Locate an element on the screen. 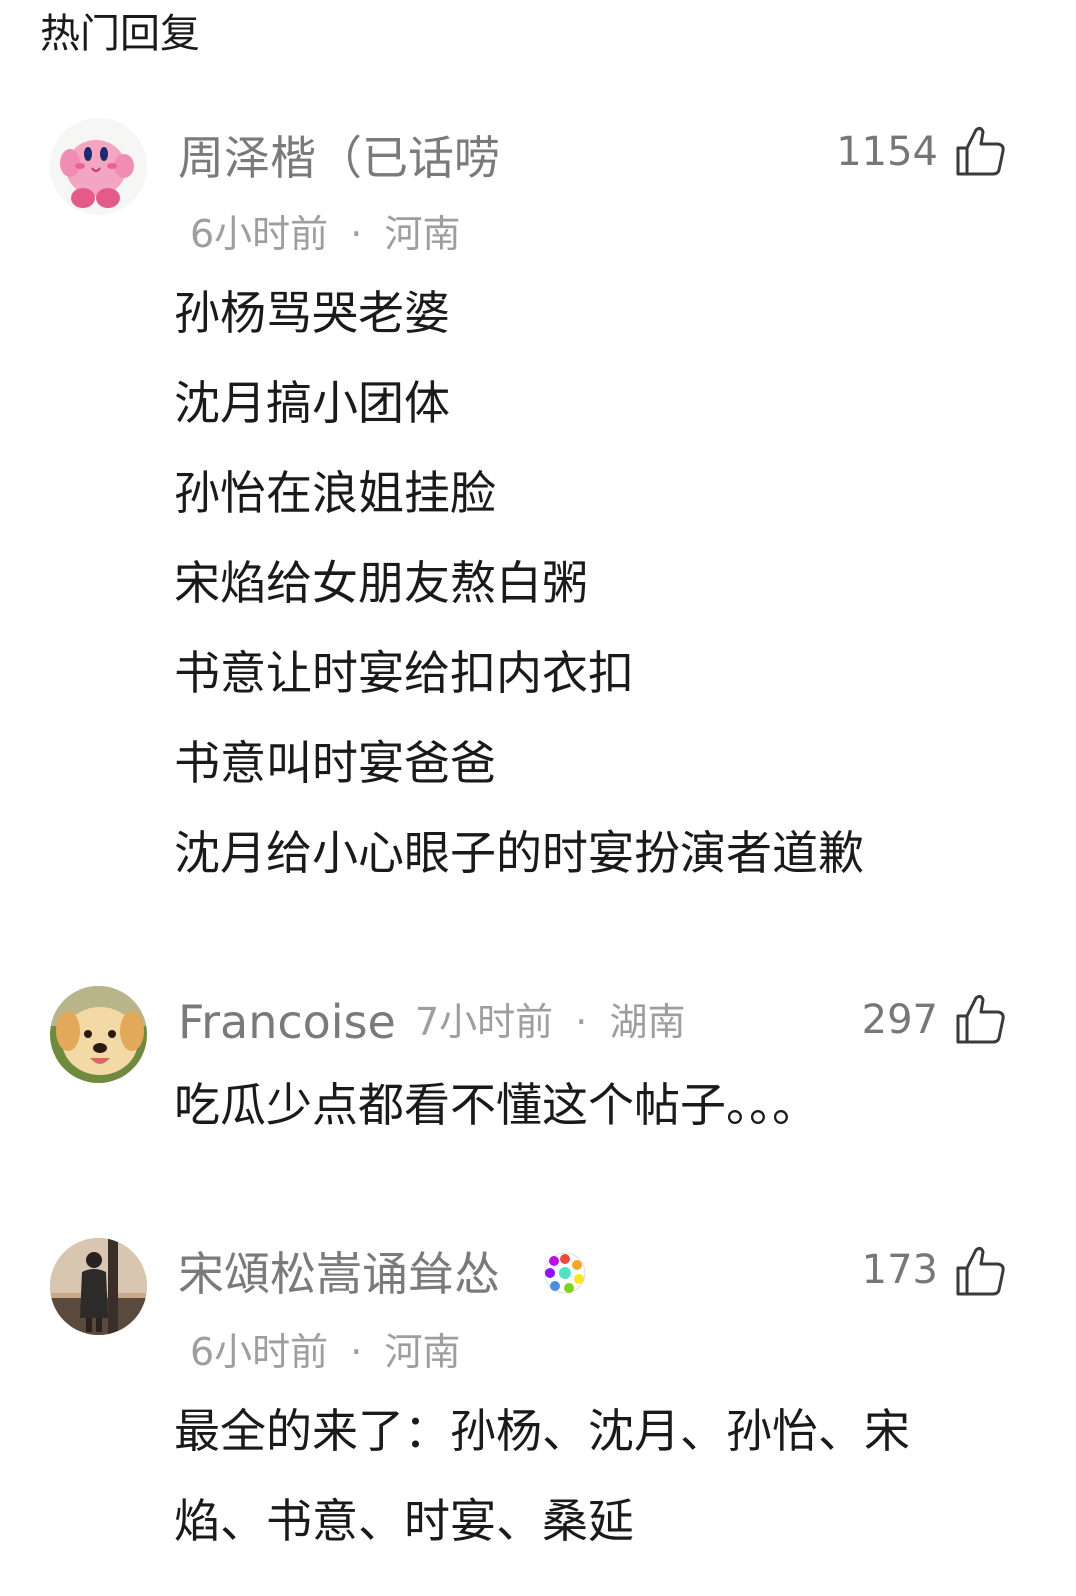 This screenshot has height=1596, width=1076. username: 宋頌松嵩诵耸怂 is located at coordinates (339, 1274).